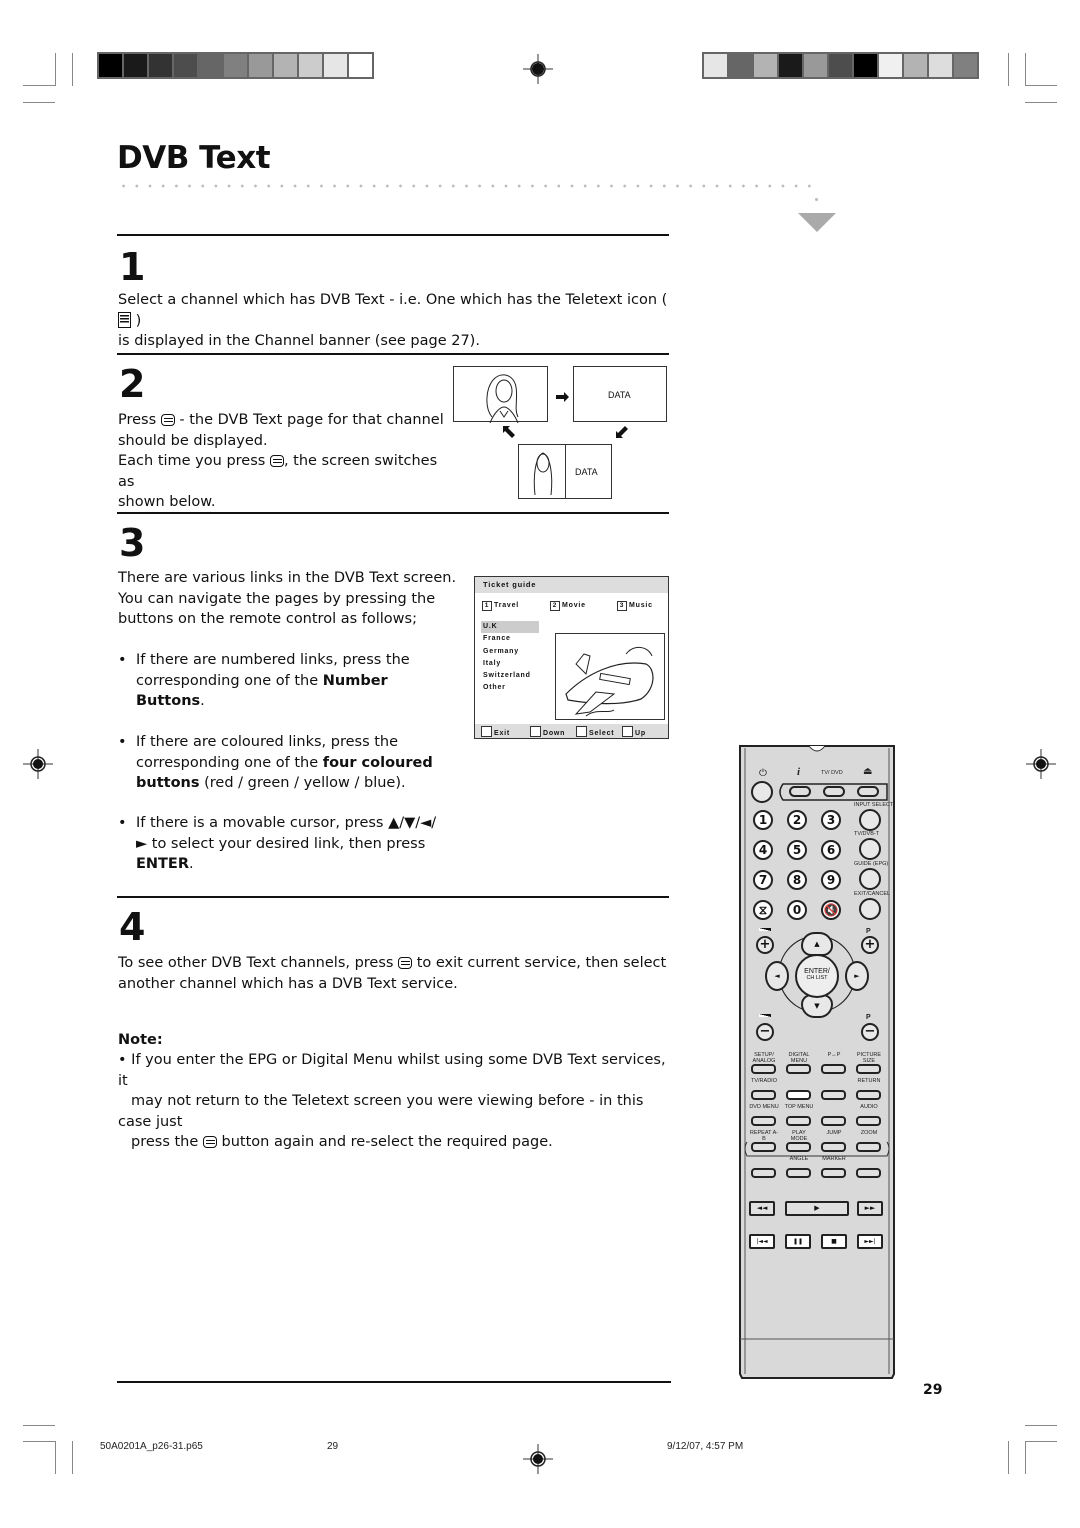 Image resolution: width=1080 pixels, height=1528 pixels. I want to click on left-button: ◄, so click(777, 976).